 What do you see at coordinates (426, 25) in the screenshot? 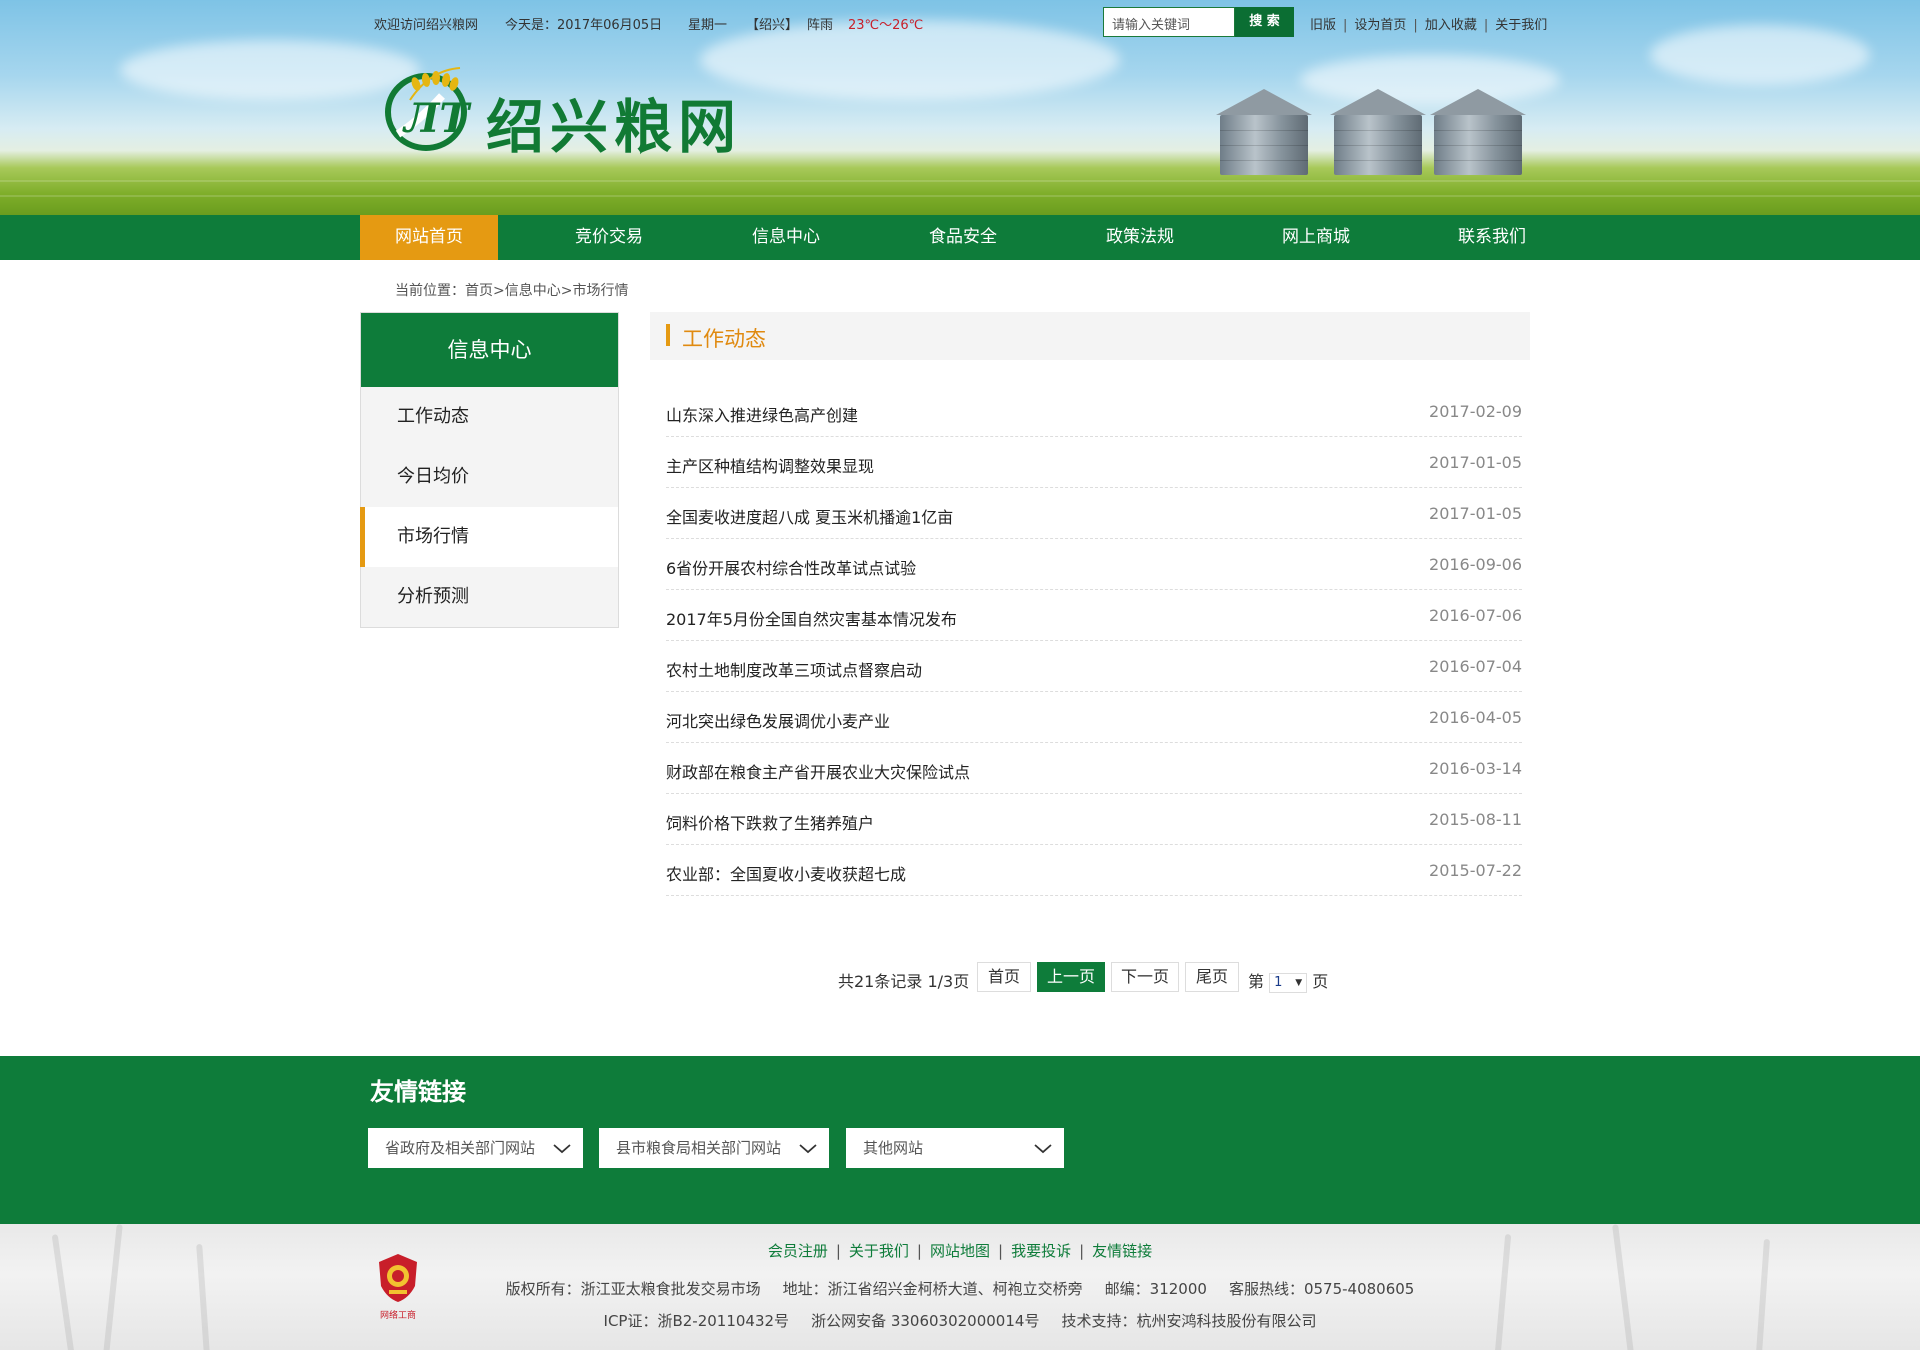
I see `welcome-text: 欢迎访问绍兴粮网` at bounding box center [426, 25].